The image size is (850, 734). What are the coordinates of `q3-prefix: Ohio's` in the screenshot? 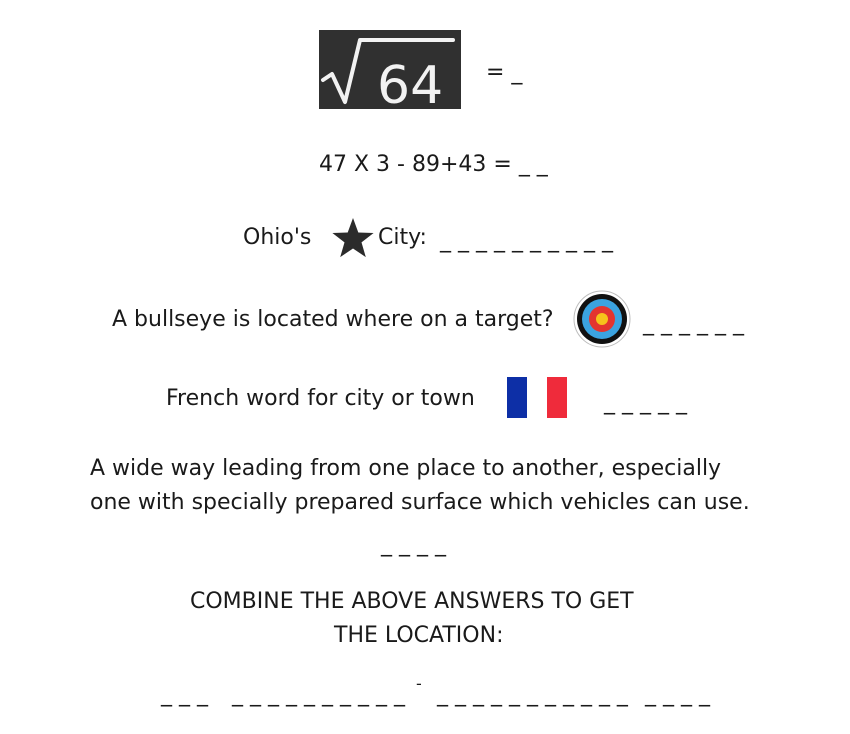 It's located at (277, 237).